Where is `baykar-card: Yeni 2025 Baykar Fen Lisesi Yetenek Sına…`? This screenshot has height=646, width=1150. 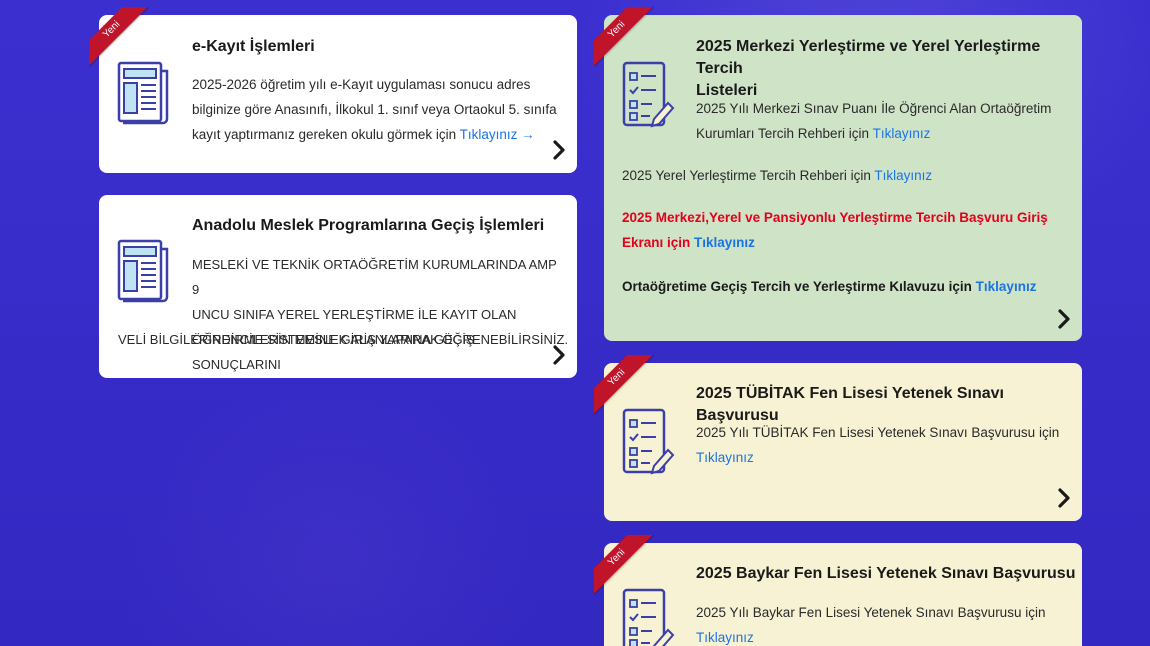
baykar-card: Yeni 2025 Baykar Fen Lisesi Yetenek Sına… is located at coordinates (838, 590).